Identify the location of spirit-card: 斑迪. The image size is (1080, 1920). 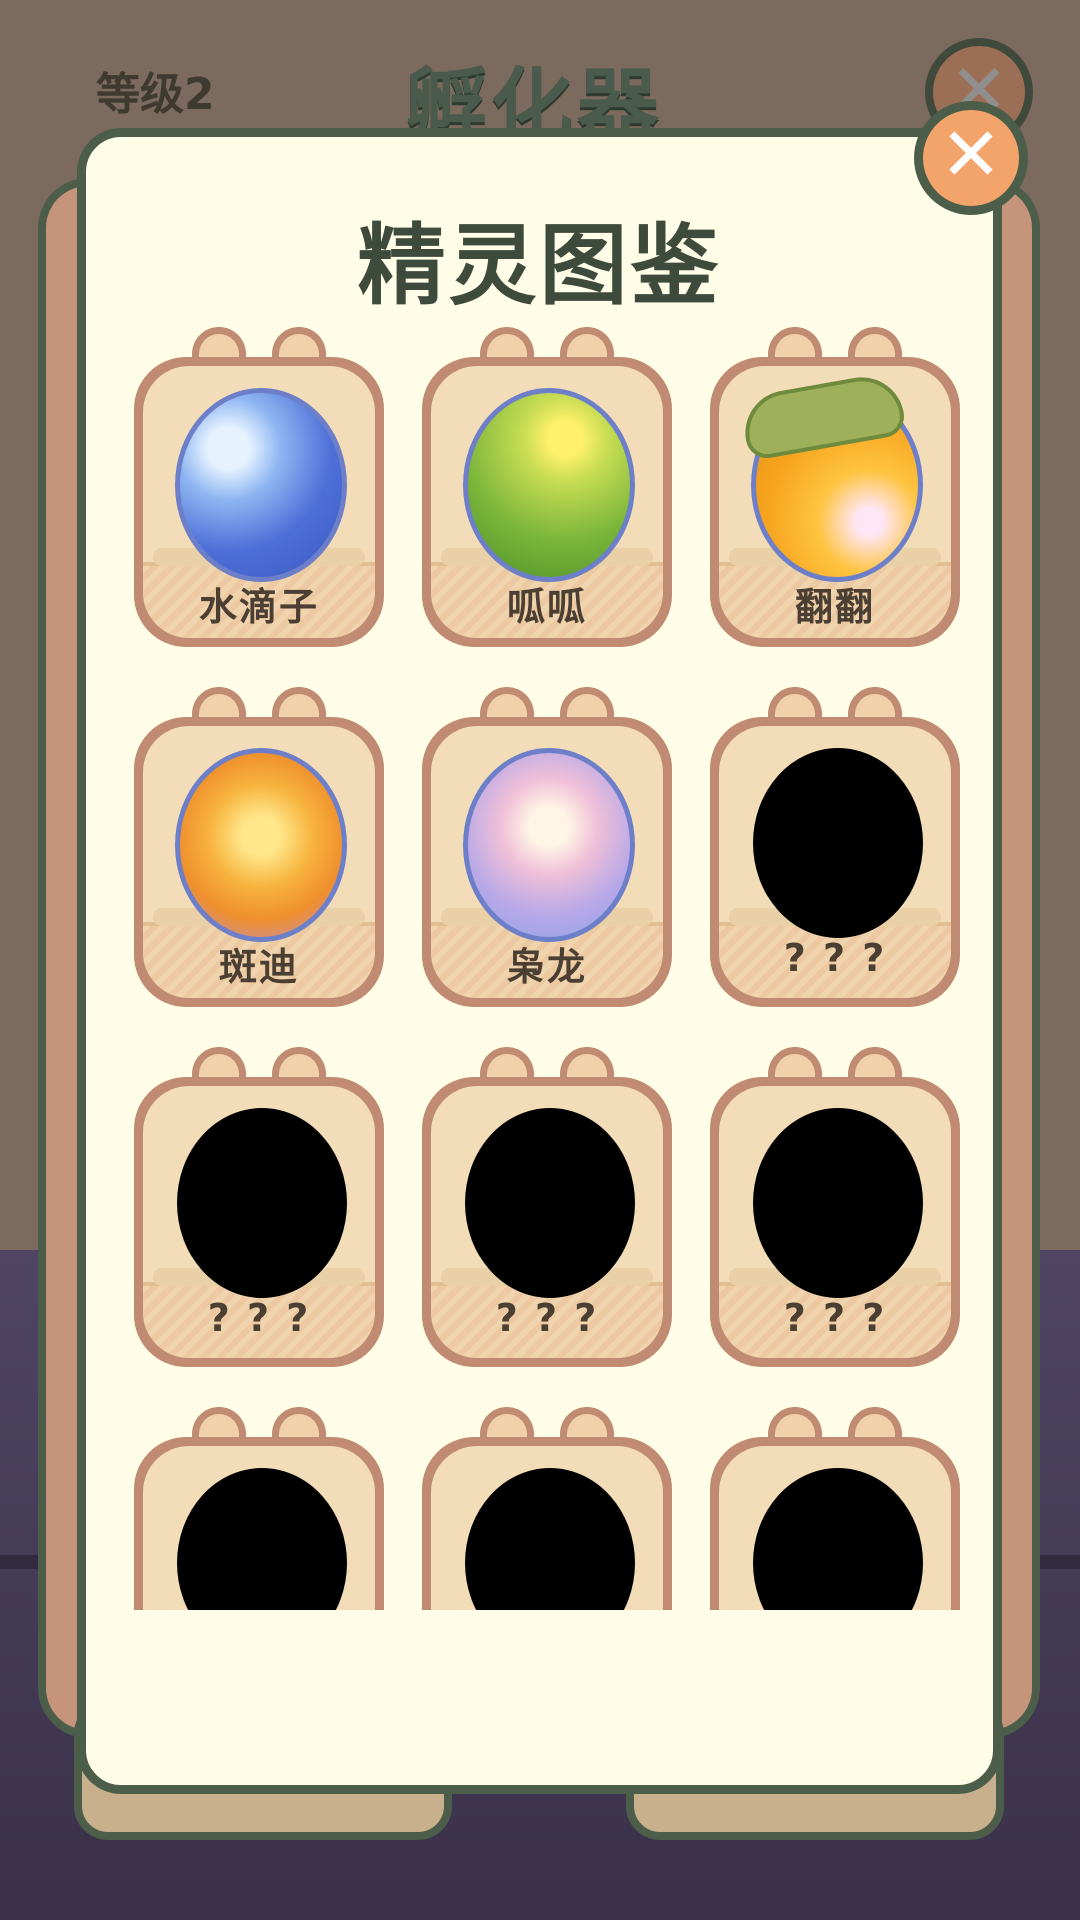
(259, 847).